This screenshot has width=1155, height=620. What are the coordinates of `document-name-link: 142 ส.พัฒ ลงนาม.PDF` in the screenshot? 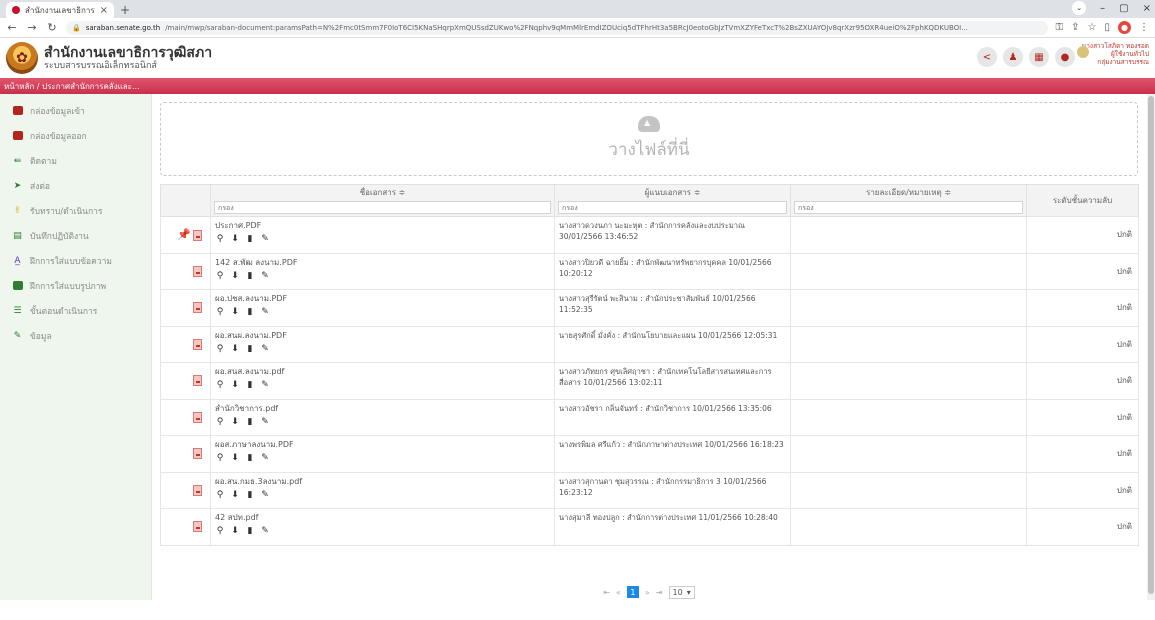 It's located at (382, 262).